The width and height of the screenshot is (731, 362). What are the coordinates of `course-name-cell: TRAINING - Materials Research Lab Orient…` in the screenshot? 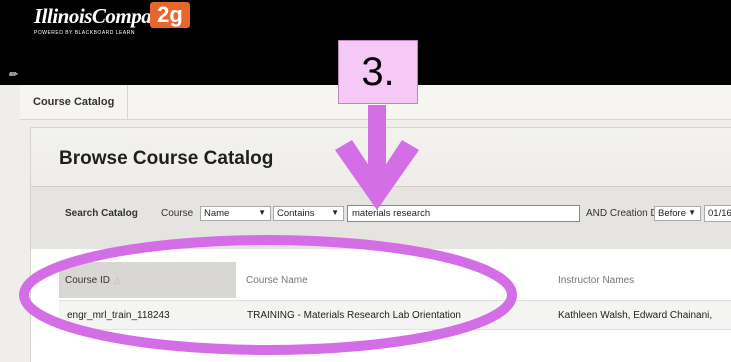 It's located at (354, 315).